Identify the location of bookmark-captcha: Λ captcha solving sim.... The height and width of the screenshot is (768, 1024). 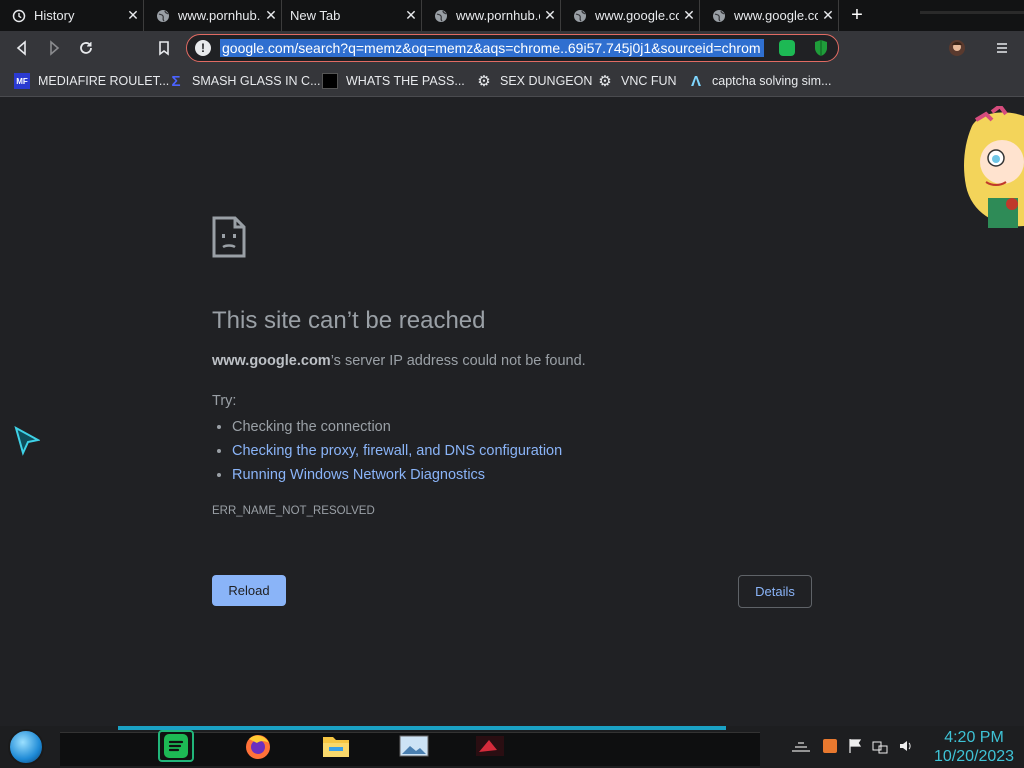
(760, 81).